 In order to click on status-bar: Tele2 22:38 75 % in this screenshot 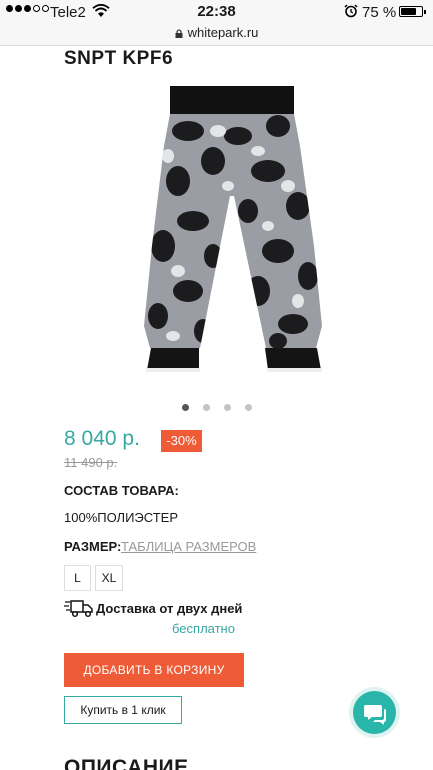, I will do `click(216, 12)`.